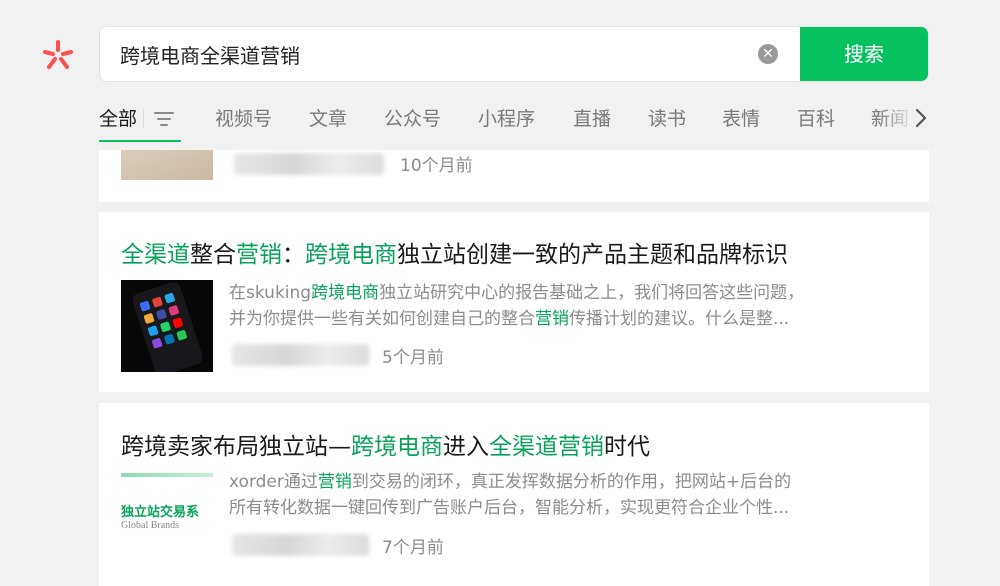 The height and width of the screenshot is (586, 1000). Describe the element at coordinates (213, 255) in the screenshot. I see `title-text: 整合` at that location.